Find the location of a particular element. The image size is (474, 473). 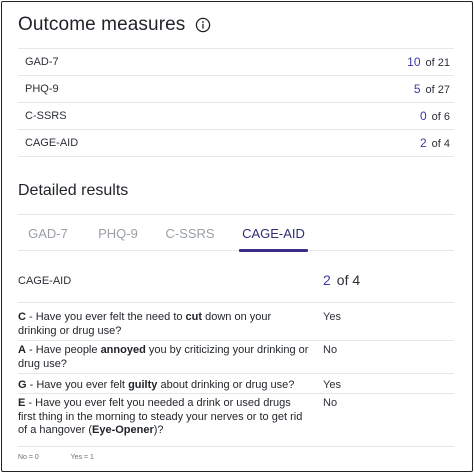

detail-score-value: 2 is located at coordinates (327, 280).